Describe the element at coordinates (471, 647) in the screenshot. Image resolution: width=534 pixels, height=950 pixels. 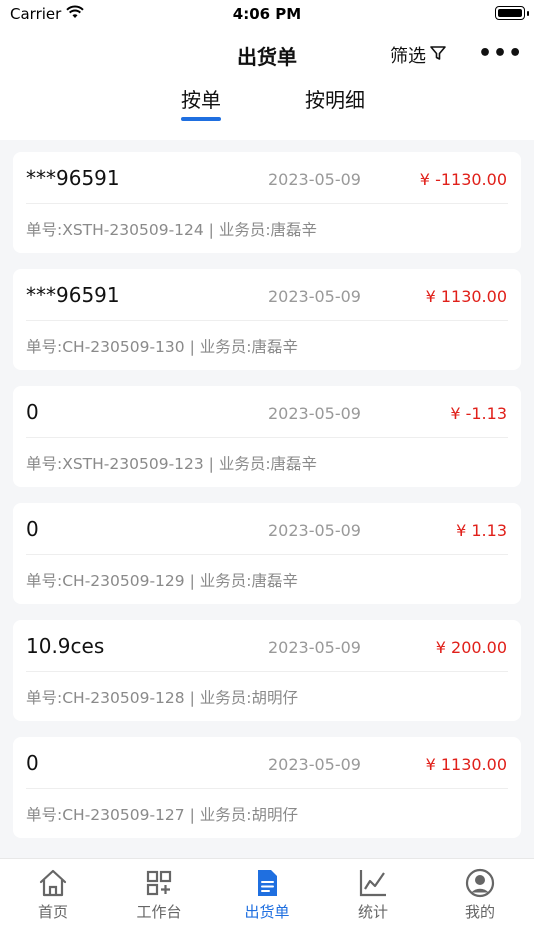
I see `order-amount: ¥ 200.00` at that location.